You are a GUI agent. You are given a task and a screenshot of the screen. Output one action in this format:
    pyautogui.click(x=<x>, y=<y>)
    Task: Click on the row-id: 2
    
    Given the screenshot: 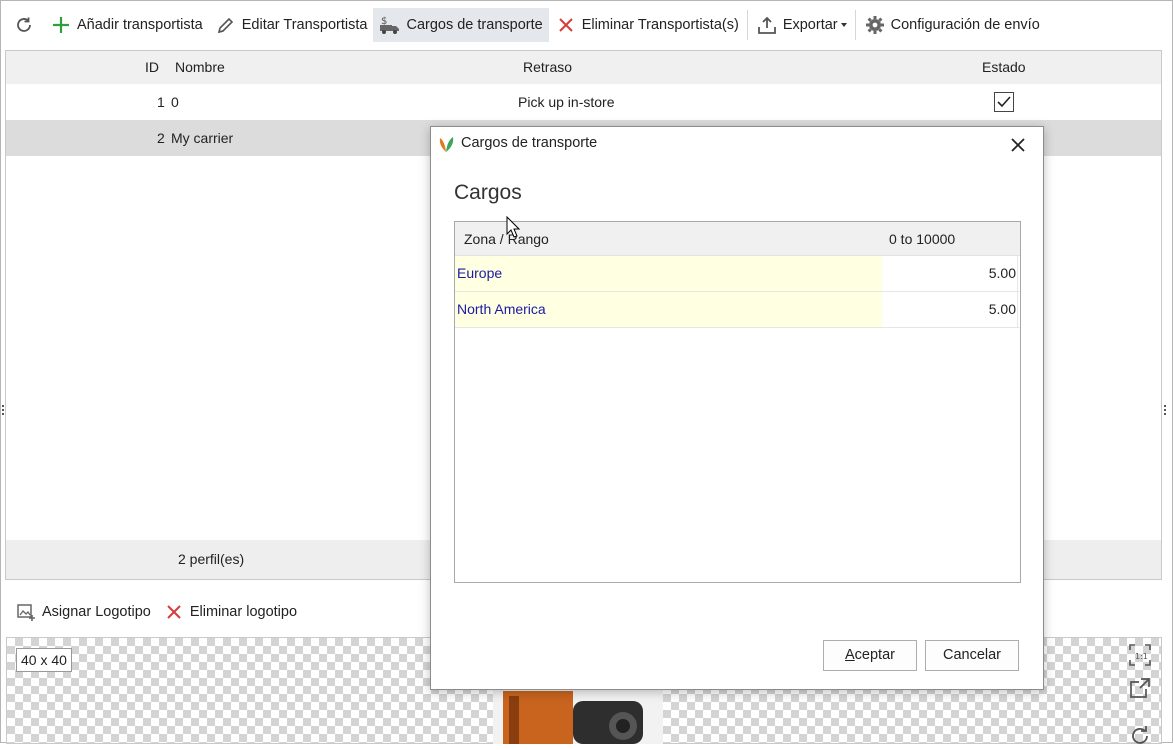 What is the action you would take?
    pyautogui.click(x=161, y=138)
    